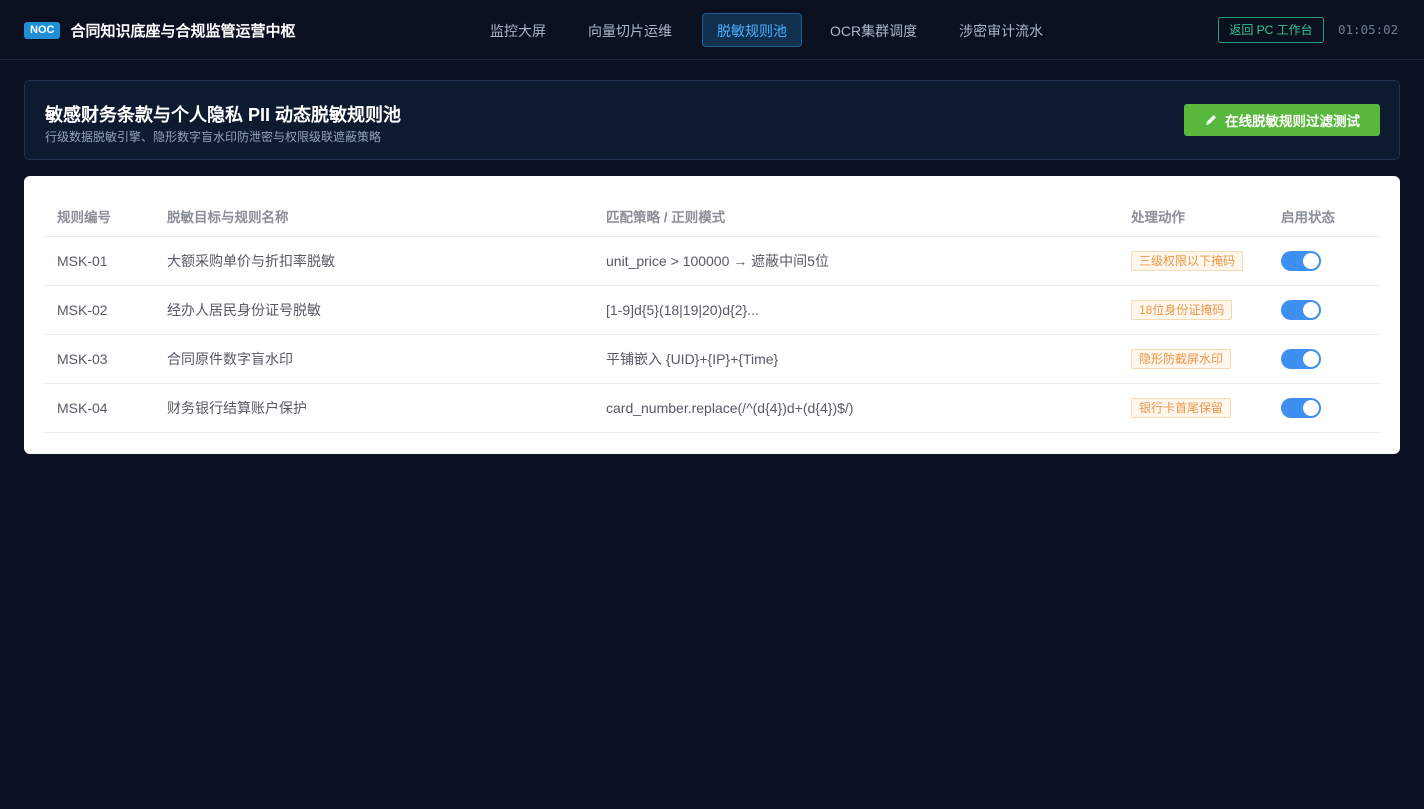 This screenshot has width=1424, height=809. What do you see at coordinates (1271, 30) in the screenshot?
I see `return-pc-workbench-button: 返回 PC 工作台` at bounding box center [1271, 30].